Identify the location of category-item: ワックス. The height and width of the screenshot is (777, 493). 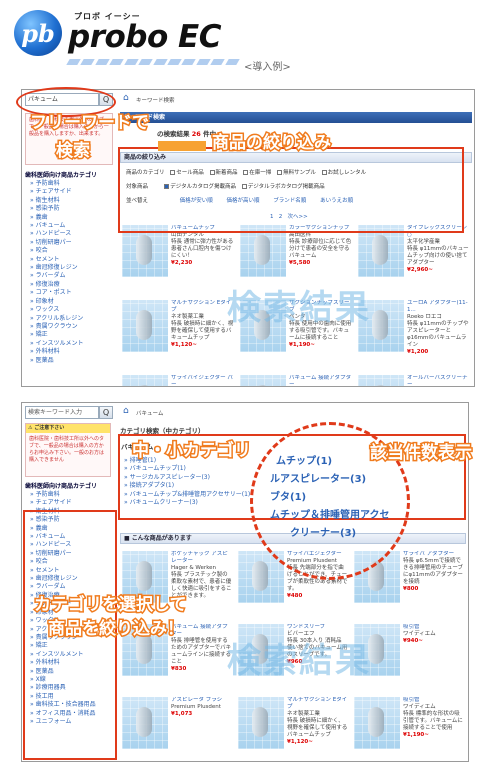
(56, 310).